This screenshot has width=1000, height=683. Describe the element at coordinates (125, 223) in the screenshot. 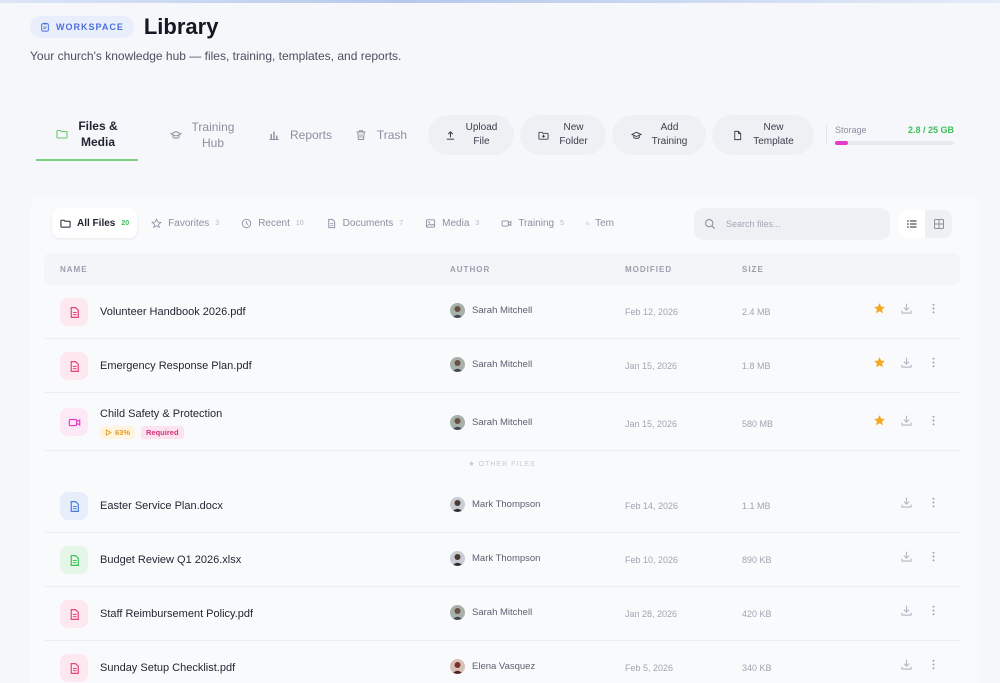

I see `filter-count: 20` at that location.